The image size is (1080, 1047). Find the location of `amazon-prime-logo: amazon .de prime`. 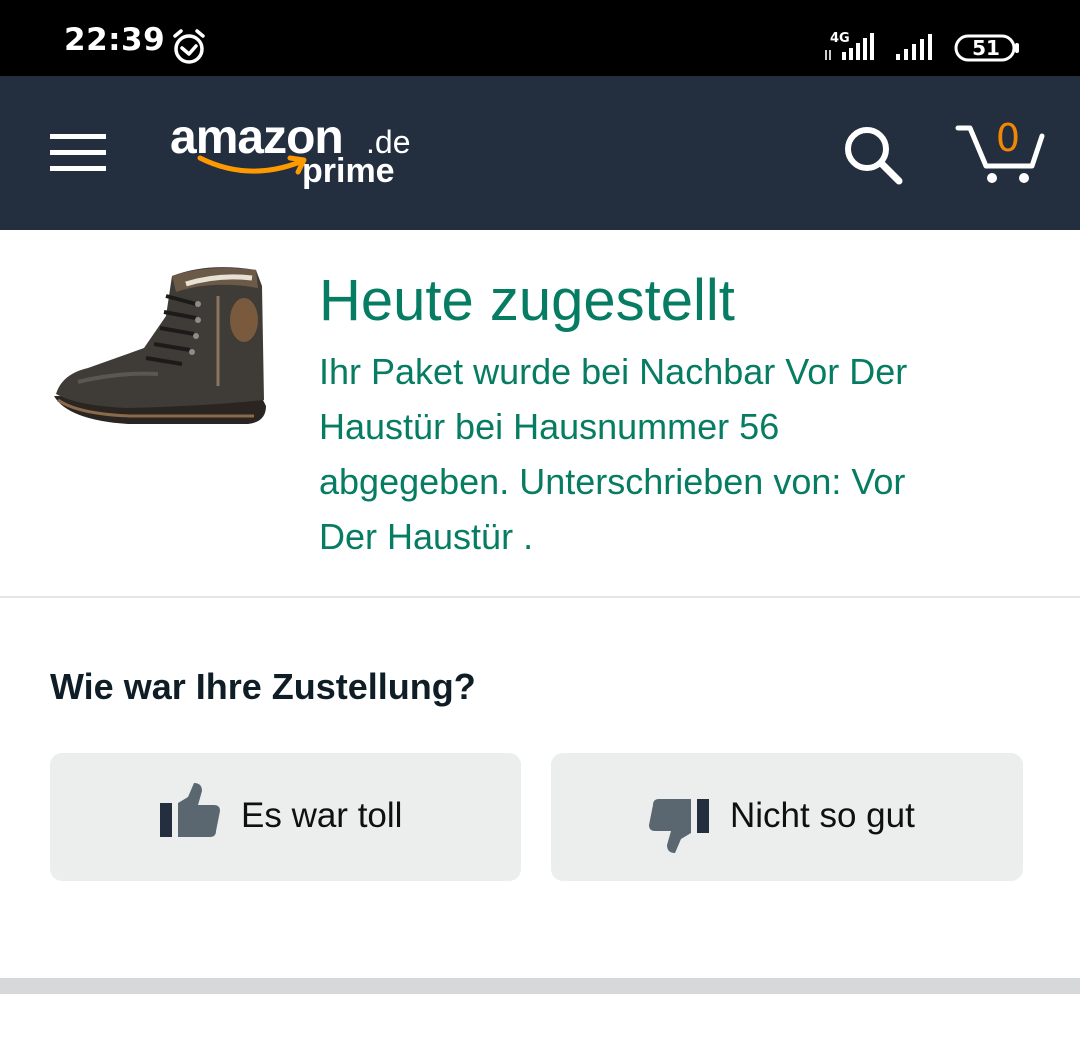

amazon-prime-logo: amazon .de prime is located at coordinates (295, 152).